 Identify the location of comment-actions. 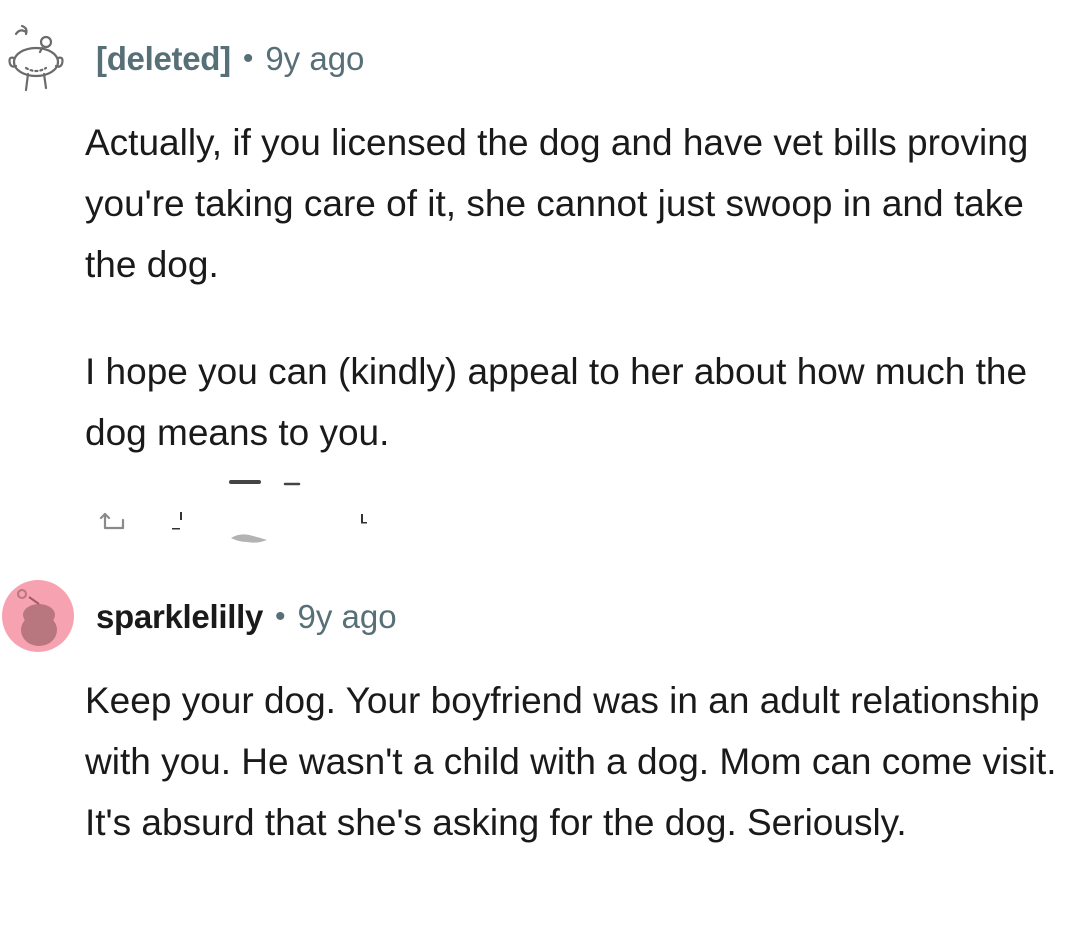
(245, 510).